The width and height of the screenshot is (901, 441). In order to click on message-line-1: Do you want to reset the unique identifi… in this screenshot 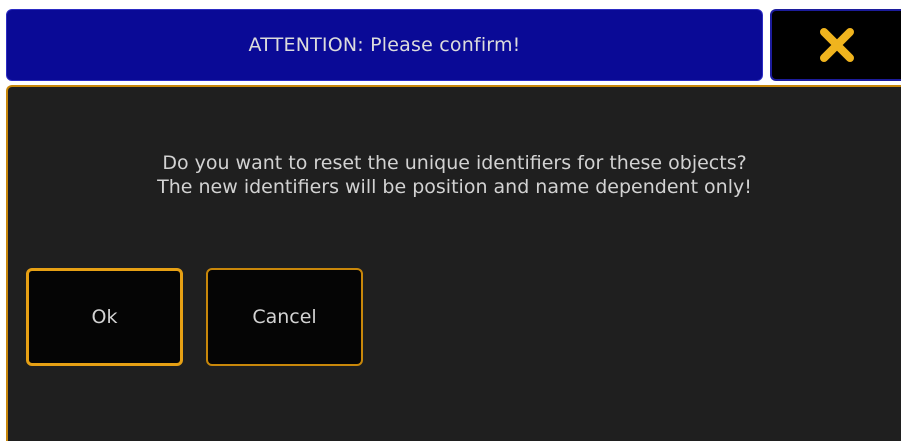, I will do `click(454, 163)`.